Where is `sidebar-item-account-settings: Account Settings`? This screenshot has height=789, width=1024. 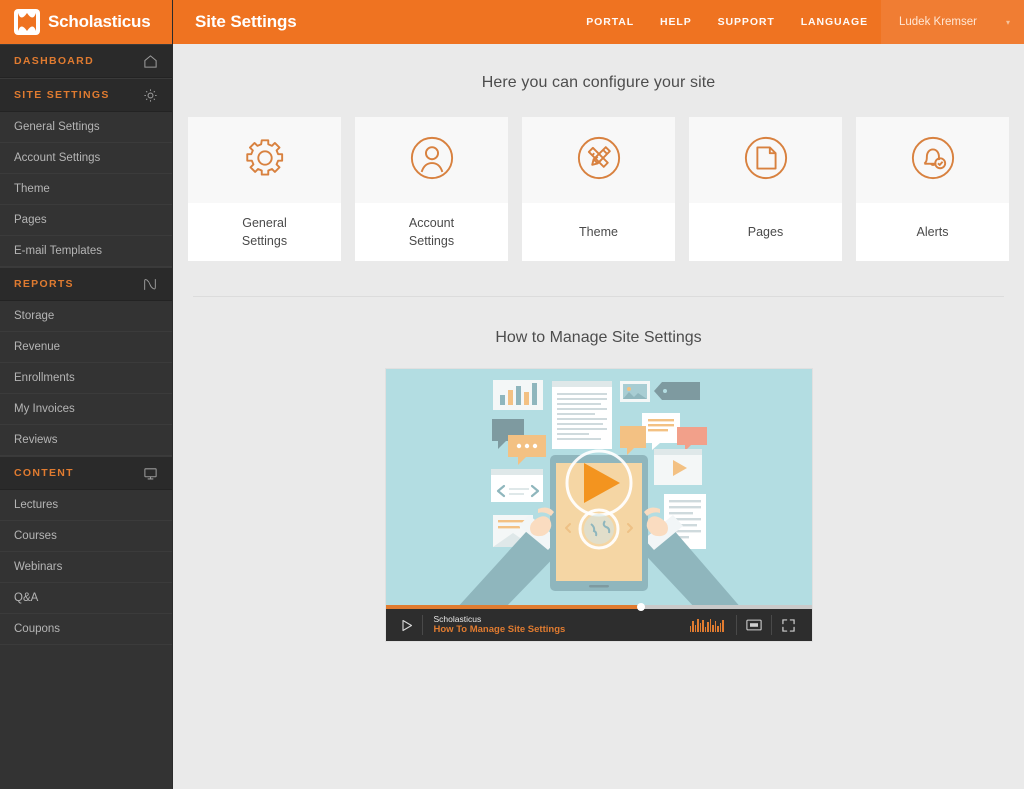
sidebar-item-account-settings: Account Settings is located at coordinates (86, 158).